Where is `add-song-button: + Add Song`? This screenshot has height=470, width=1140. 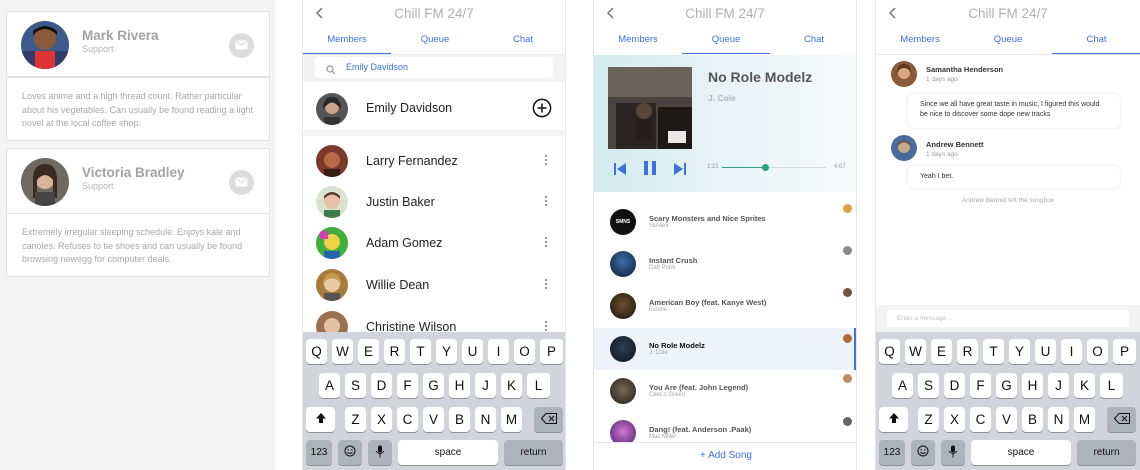 add-song-button: + Add Song is located at coordinates (725, 456).